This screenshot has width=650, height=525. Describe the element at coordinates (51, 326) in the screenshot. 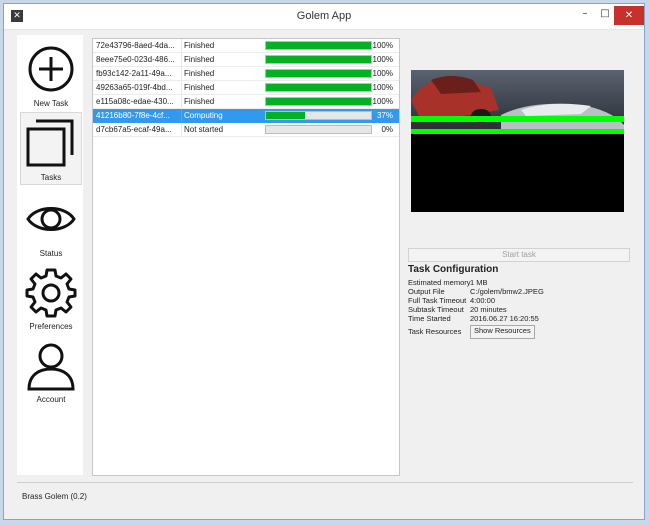

I see `sidebar-item-label: Preferences` at that location.